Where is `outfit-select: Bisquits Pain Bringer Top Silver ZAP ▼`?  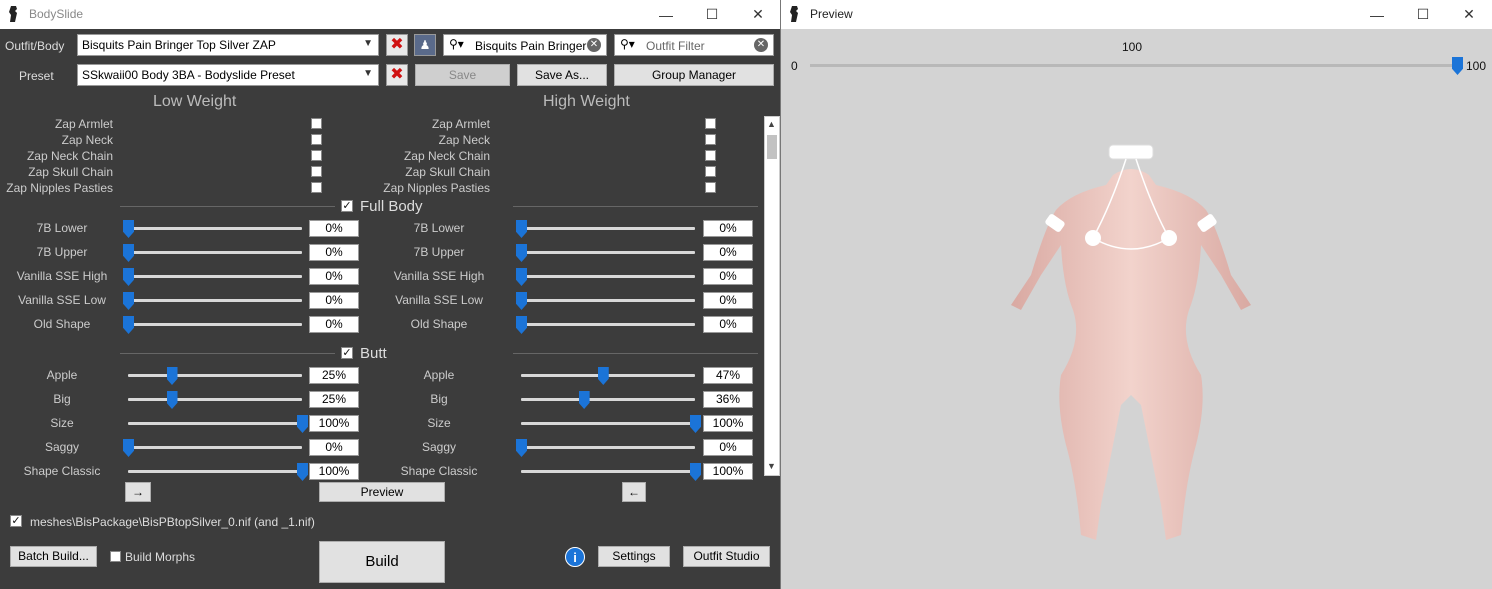
outfit-select: Bisquits Pain Bringer Top Silver ZAP ▼ is located at coordinates (228, 45).